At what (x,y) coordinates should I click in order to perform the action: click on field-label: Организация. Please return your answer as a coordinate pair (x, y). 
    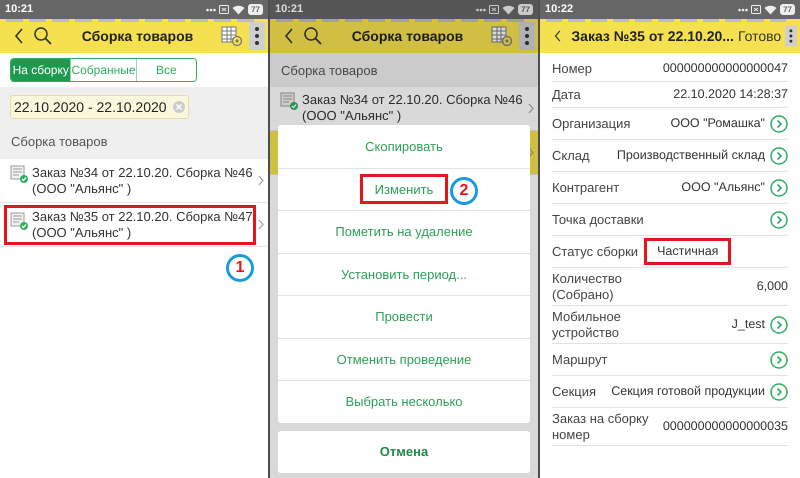
    Looking at the image, I should click on (591, 124).